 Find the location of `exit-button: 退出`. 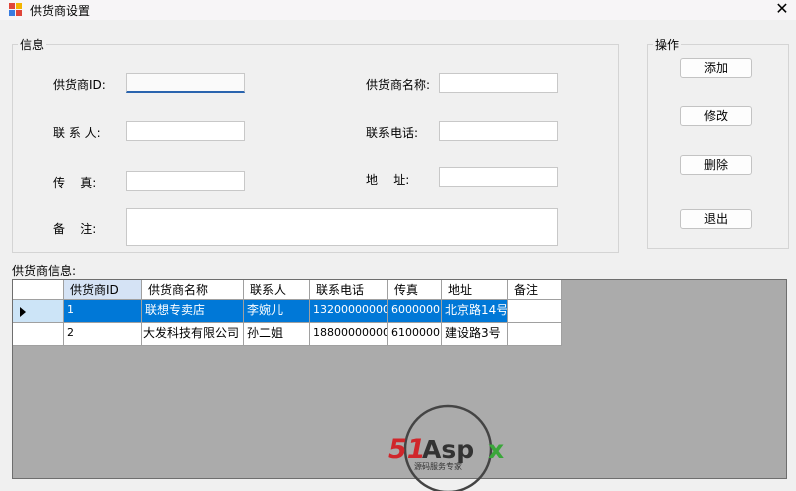

exit-button: 退出 is located at coordinates (716, 219).